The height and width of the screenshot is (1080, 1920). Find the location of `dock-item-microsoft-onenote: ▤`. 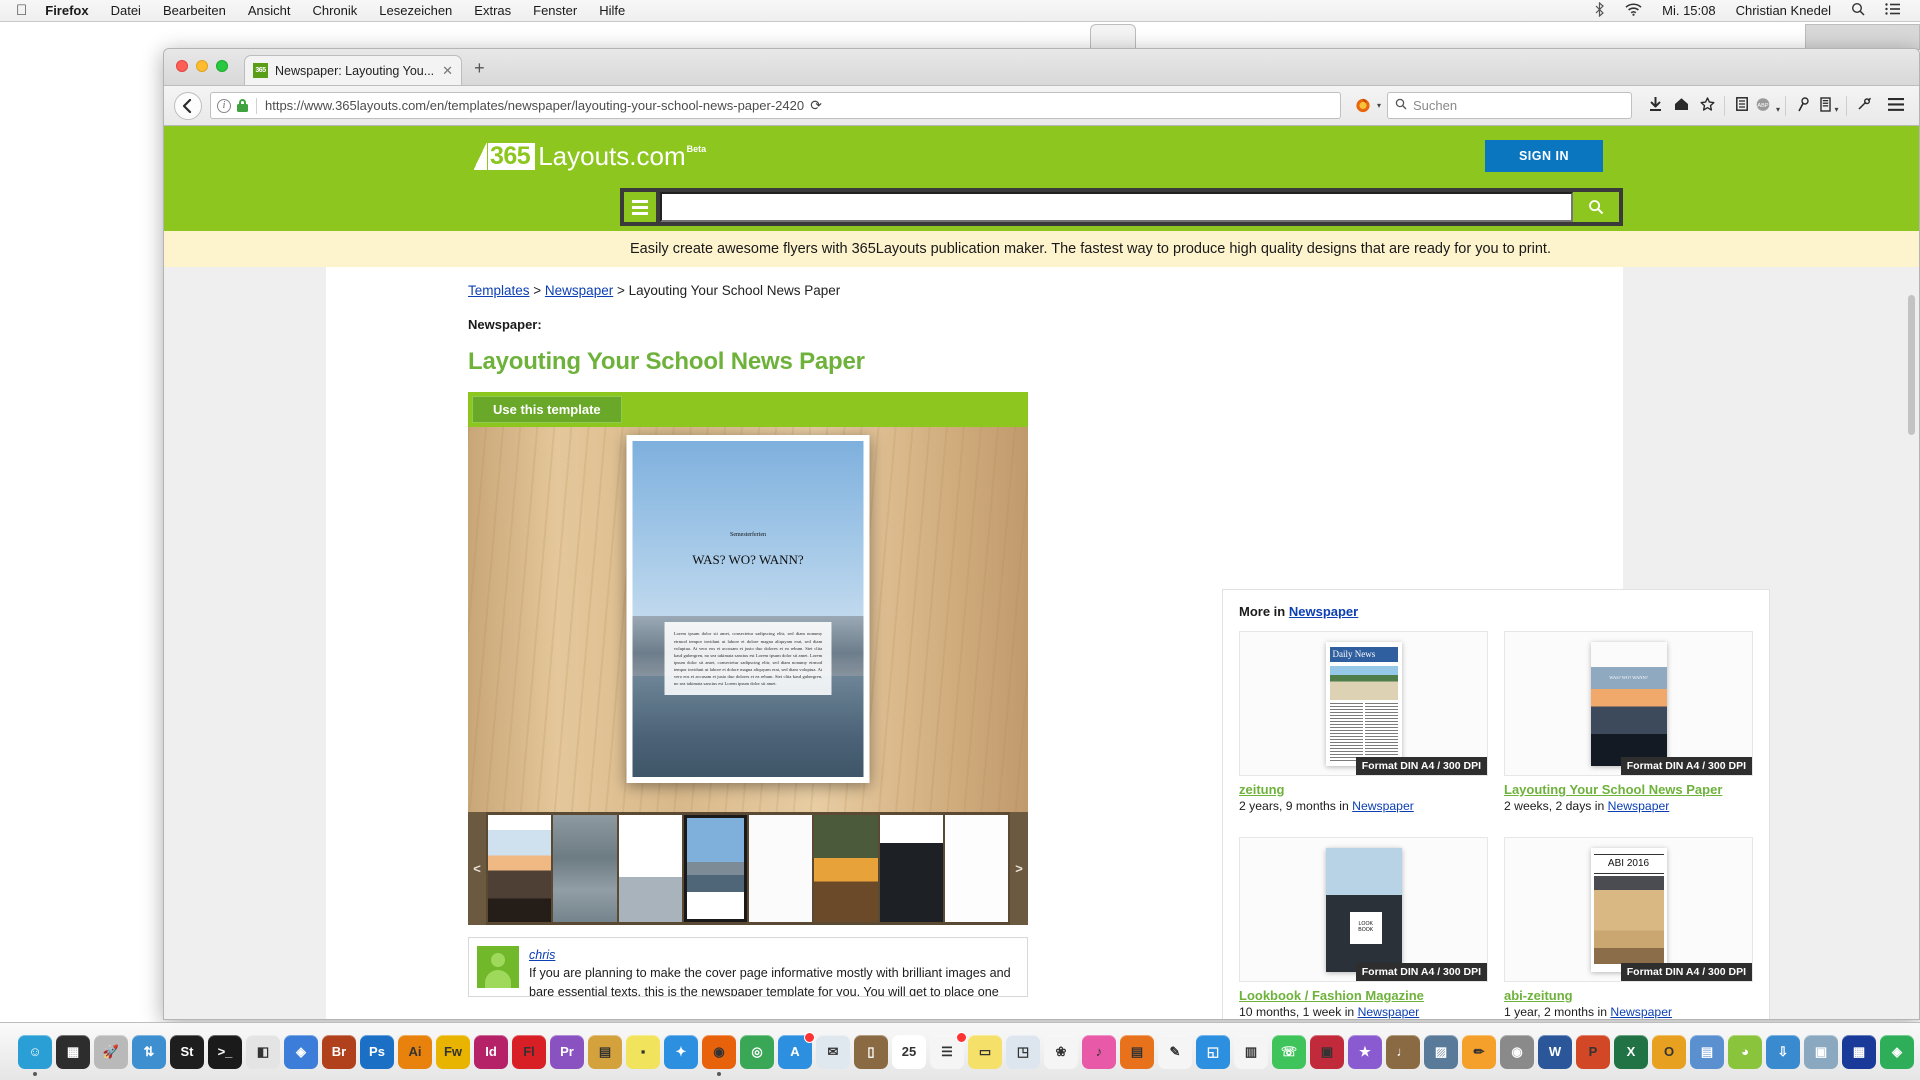

dock-item-microsoft-onenote: ▤ is located at coordinates (1707, 1051).